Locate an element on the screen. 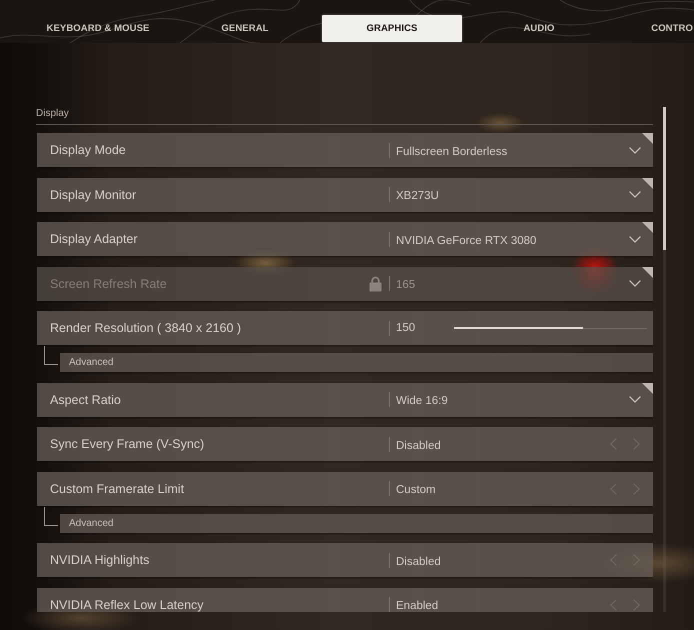 Image resolution: width=694 pixels, height=630 pixels. setting-row: Display Mode Fullscreen Borderless is located at coordinates (345, 150).